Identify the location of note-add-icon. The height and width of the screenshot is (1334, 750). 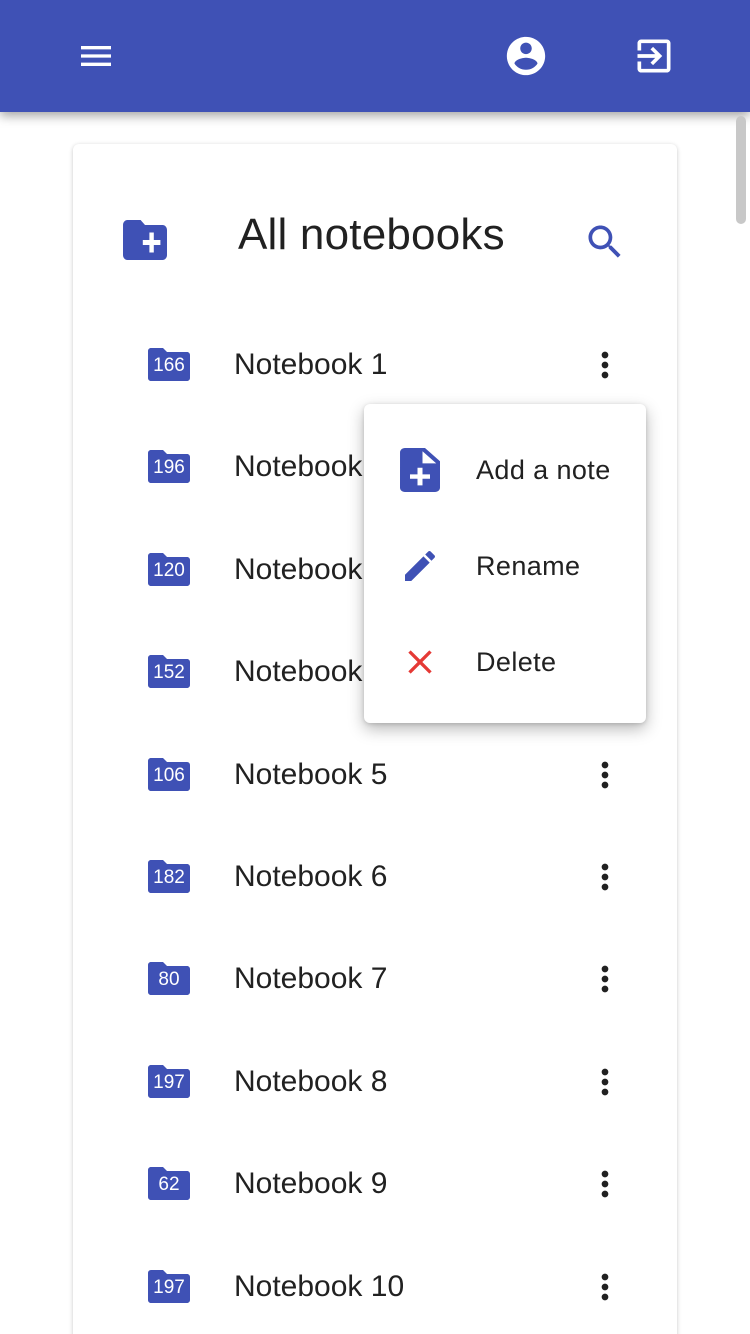
(420, 470).